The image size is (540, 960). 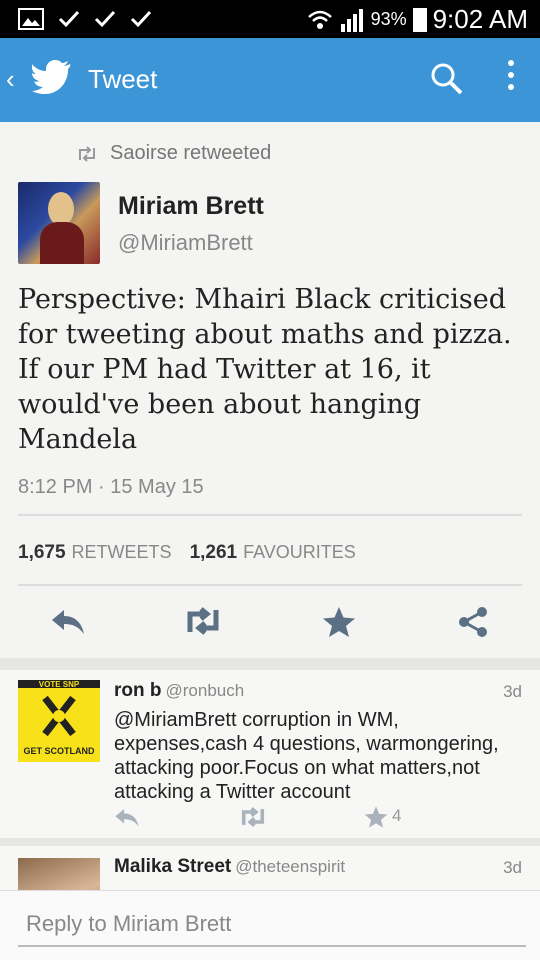 I want to click on author-avatar, so click(x=59, y=223).